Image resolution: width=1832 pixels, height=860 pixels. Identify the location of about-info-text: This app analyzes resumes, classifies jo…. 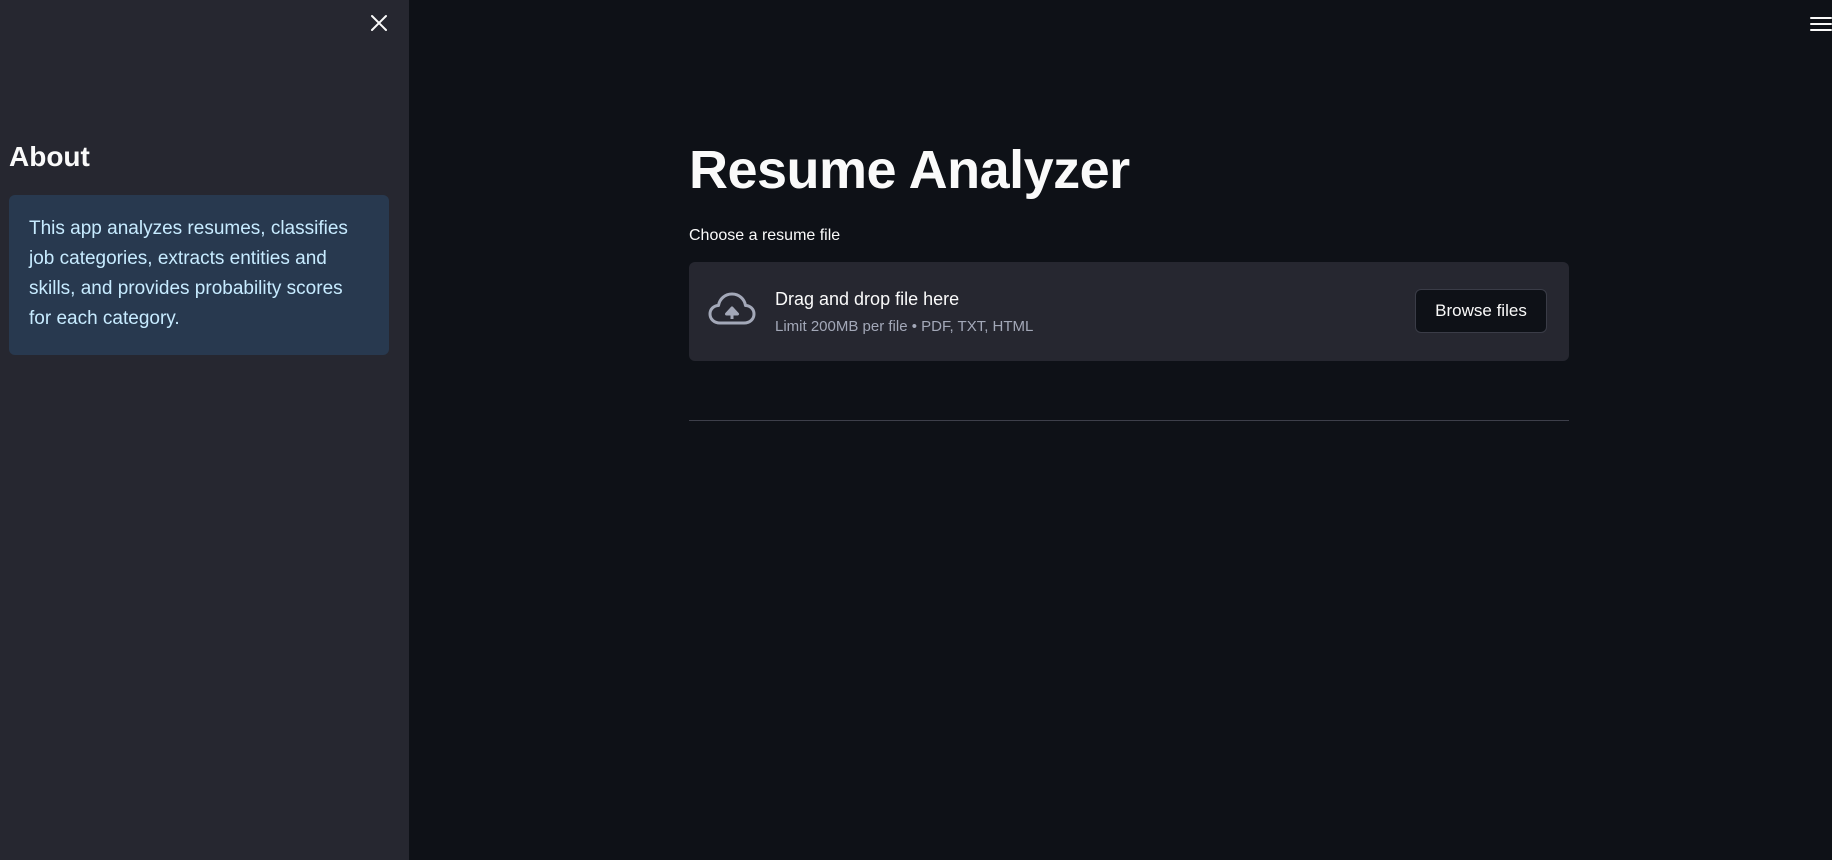
(188, 273).